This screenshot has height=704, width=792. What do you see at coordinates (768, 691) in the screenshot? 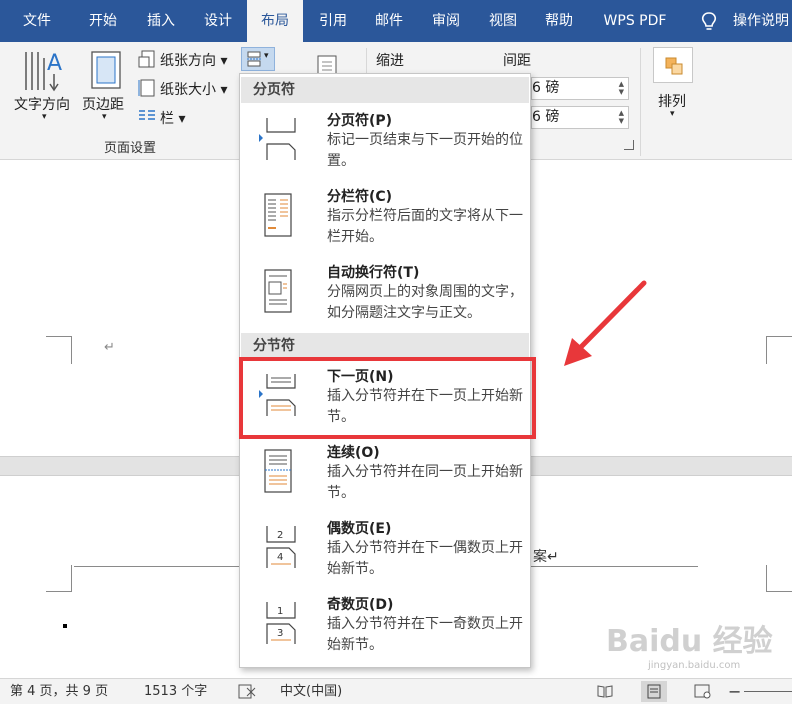
I see `zoom-slider` at bounding box center [768, 691].